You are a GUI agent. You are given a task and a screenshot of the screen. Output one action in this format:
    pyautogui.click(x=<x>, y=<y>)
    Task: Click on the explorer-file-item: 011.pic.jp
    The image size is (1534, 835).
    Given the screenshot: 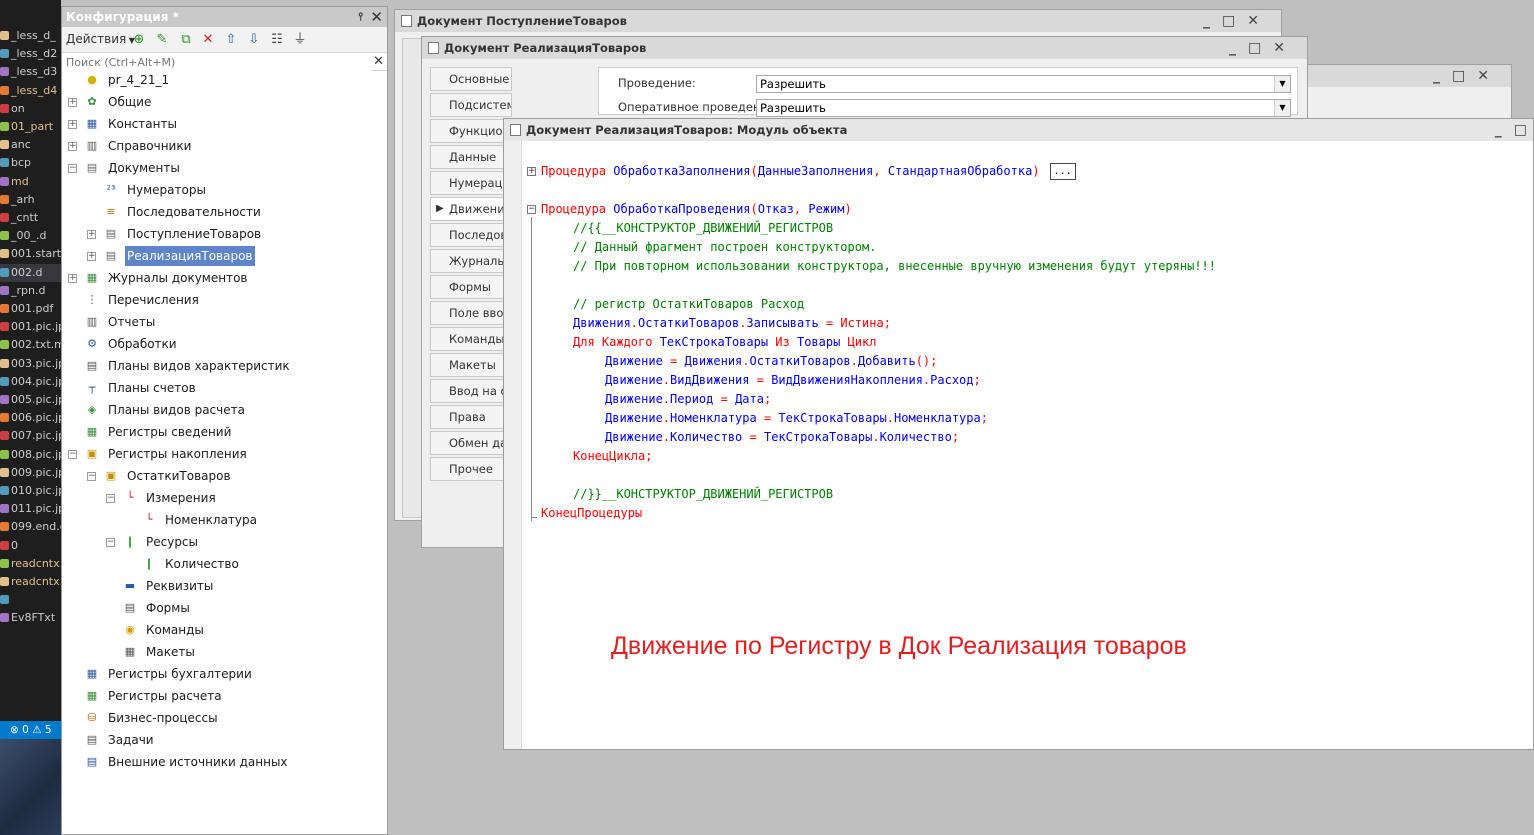 What is the action you would take?
    pyautogui.click(x=30, y=509)
    